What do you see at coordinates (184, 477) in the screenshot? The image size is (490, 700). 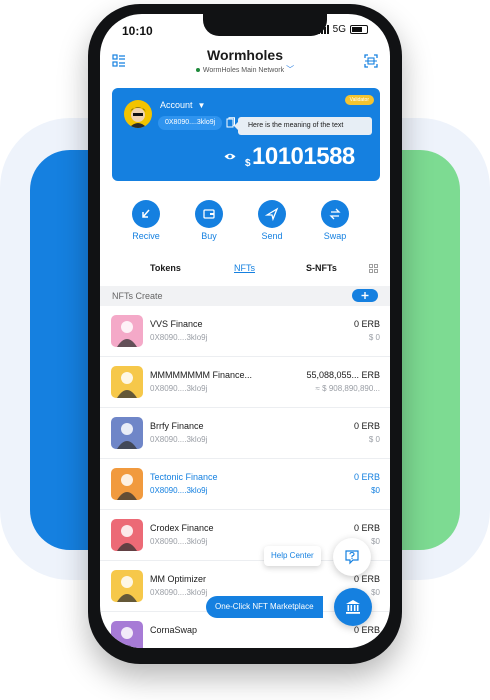 I see `nft-name: Tectonic Finance` at bounding box center [184, 477].